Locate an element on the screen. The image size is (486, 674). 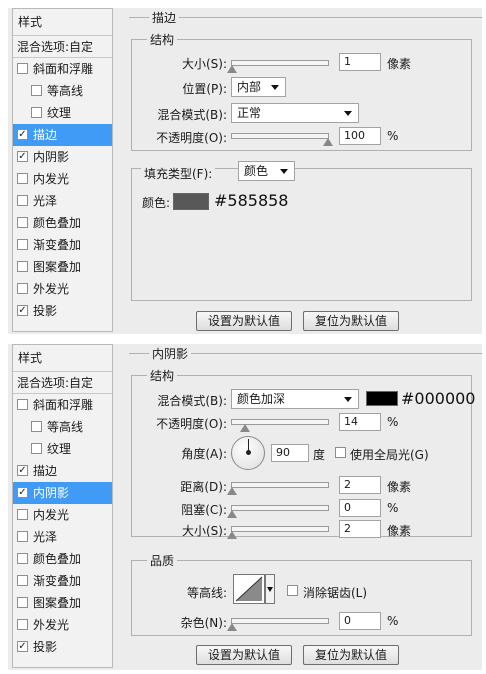
contour-picker-button is located at coordinates (270, 589).